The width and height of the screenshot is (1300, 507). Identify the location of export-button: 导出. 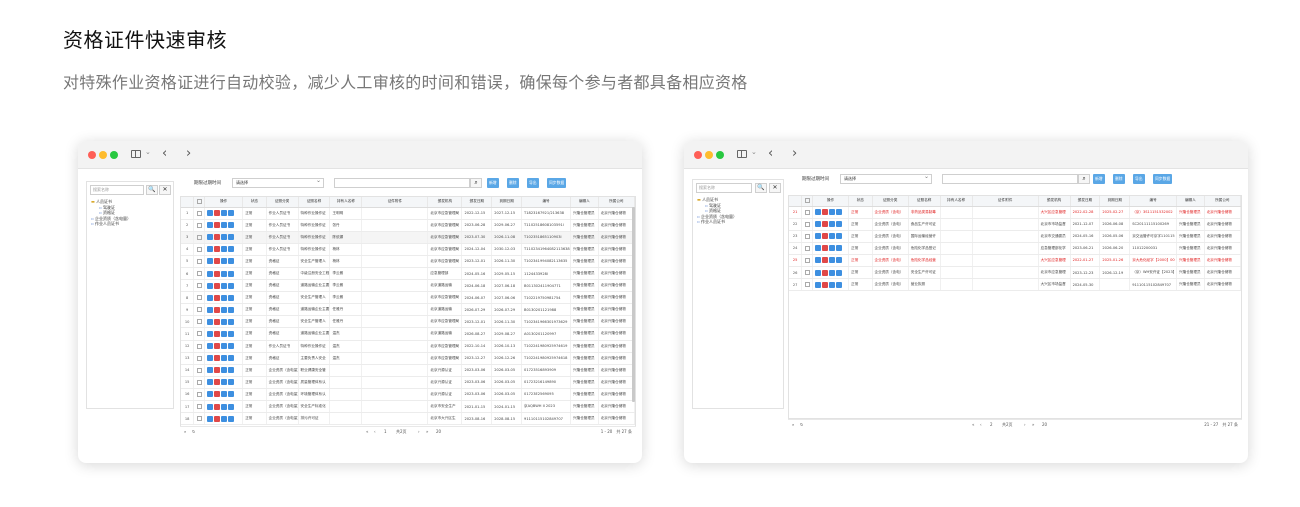
(533, 183).